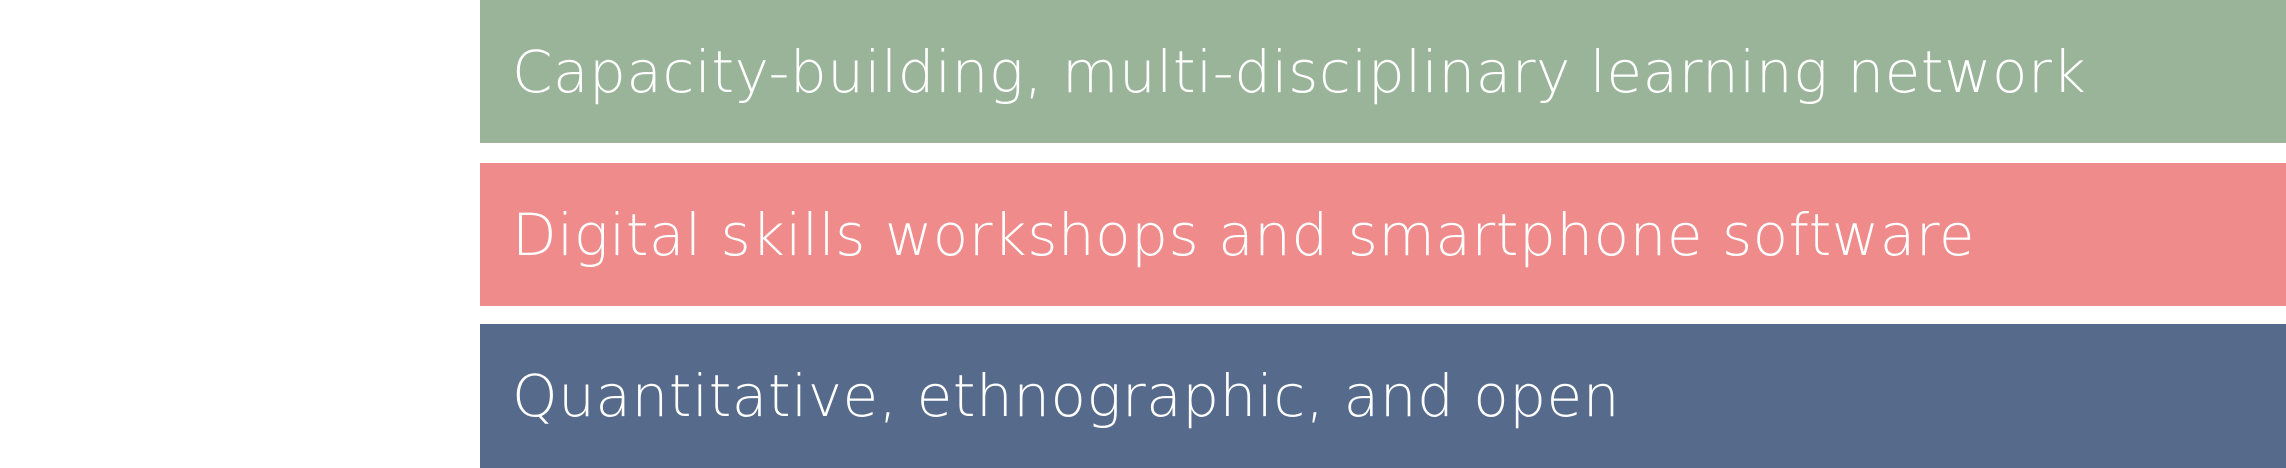 This screenshot has width=2286, height=468. What do you see at coordinates (1066, 396) in the screenshot?
I see `band-label: Quantitative, ethnographic, and open` at bounding box center [1066, 396].